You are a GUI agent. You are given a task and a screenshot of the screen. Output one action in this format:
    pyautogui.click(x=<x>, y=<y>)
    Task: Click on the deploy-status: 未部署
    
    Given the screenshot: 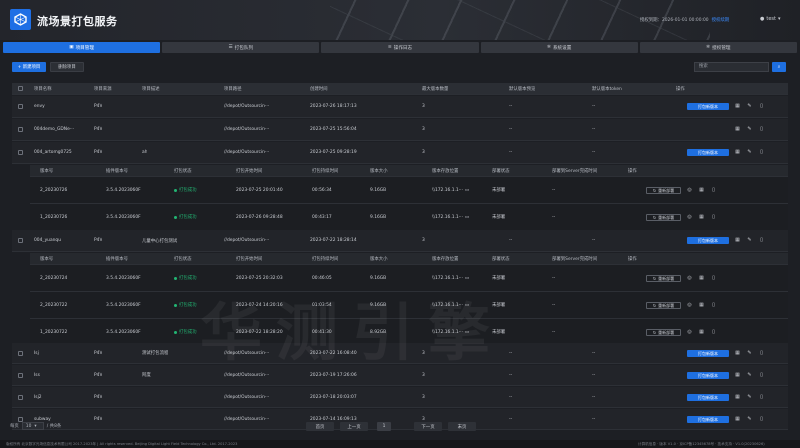 What is the action you would take?
    pyautogui.click(x=499, y=190)
    